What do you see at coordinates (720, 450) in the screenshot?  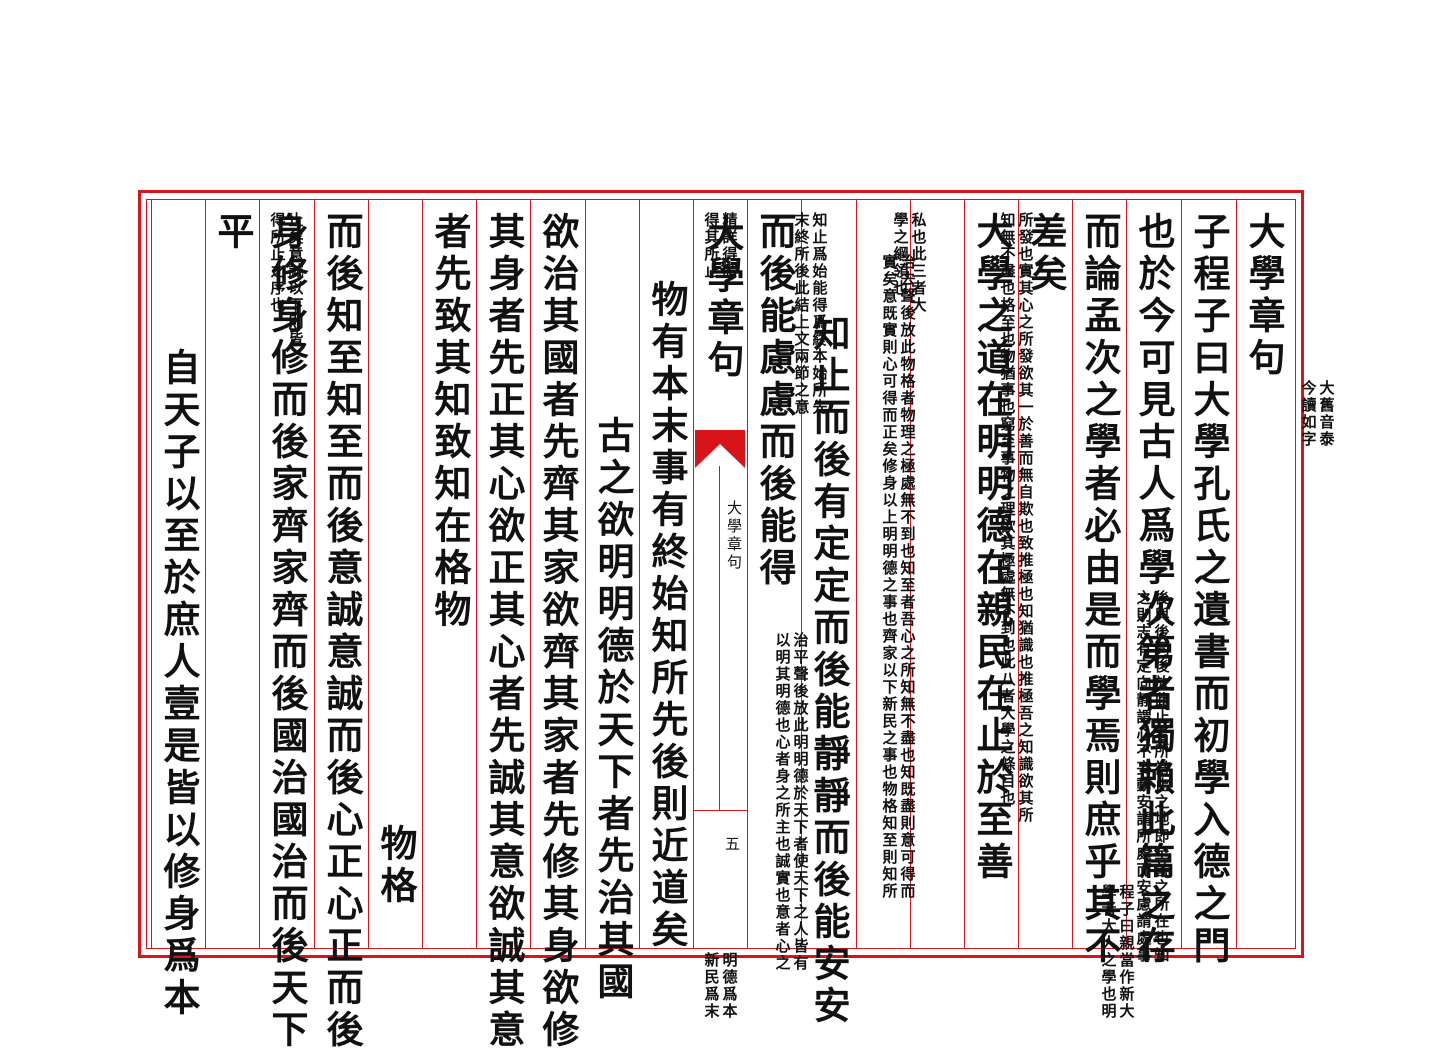 I see `fishtail-mark-icon` at bounding box center [720, 450].